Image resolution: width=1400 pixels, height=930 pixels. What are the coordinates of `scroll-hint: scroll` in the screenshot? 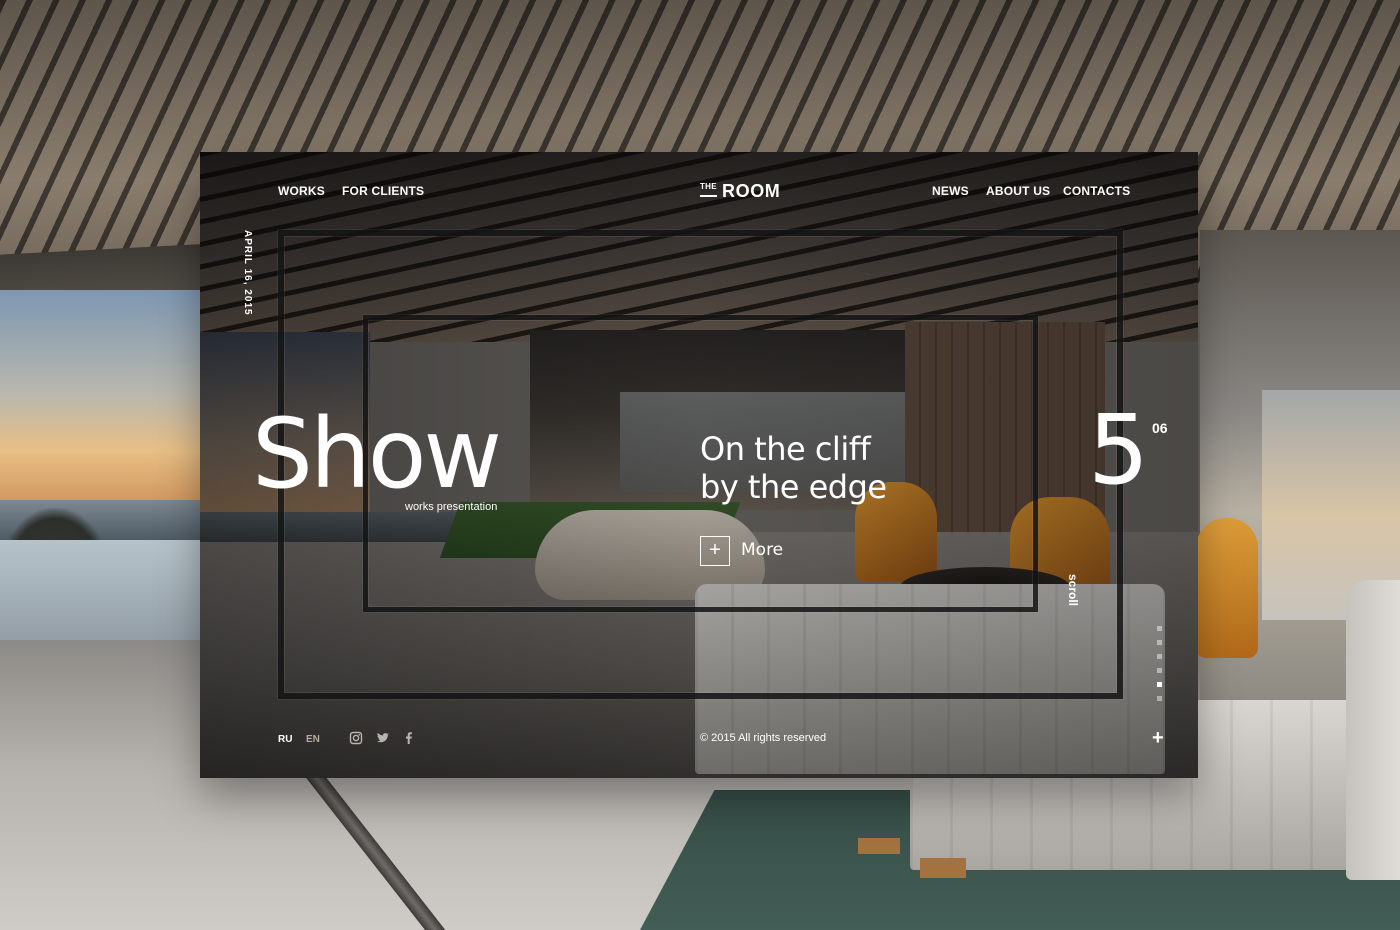 It's located at (1073, 590).